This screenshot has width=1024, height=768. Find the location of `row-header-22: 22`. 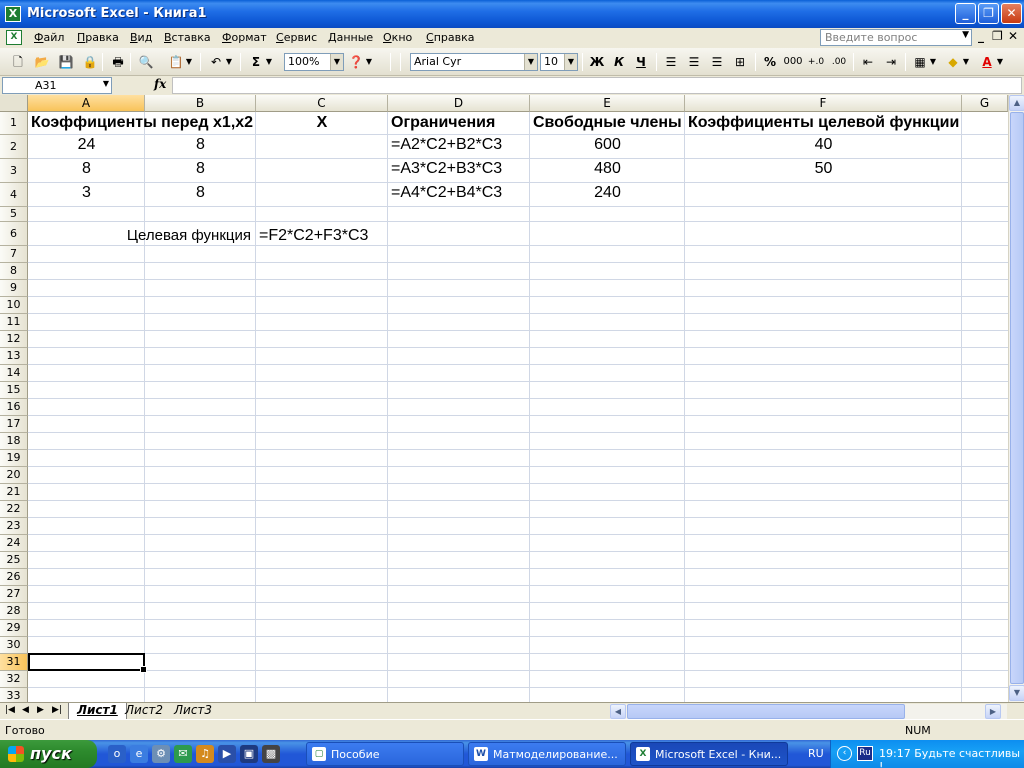

row-header-22: 22 is located at coordinates (14, 509).